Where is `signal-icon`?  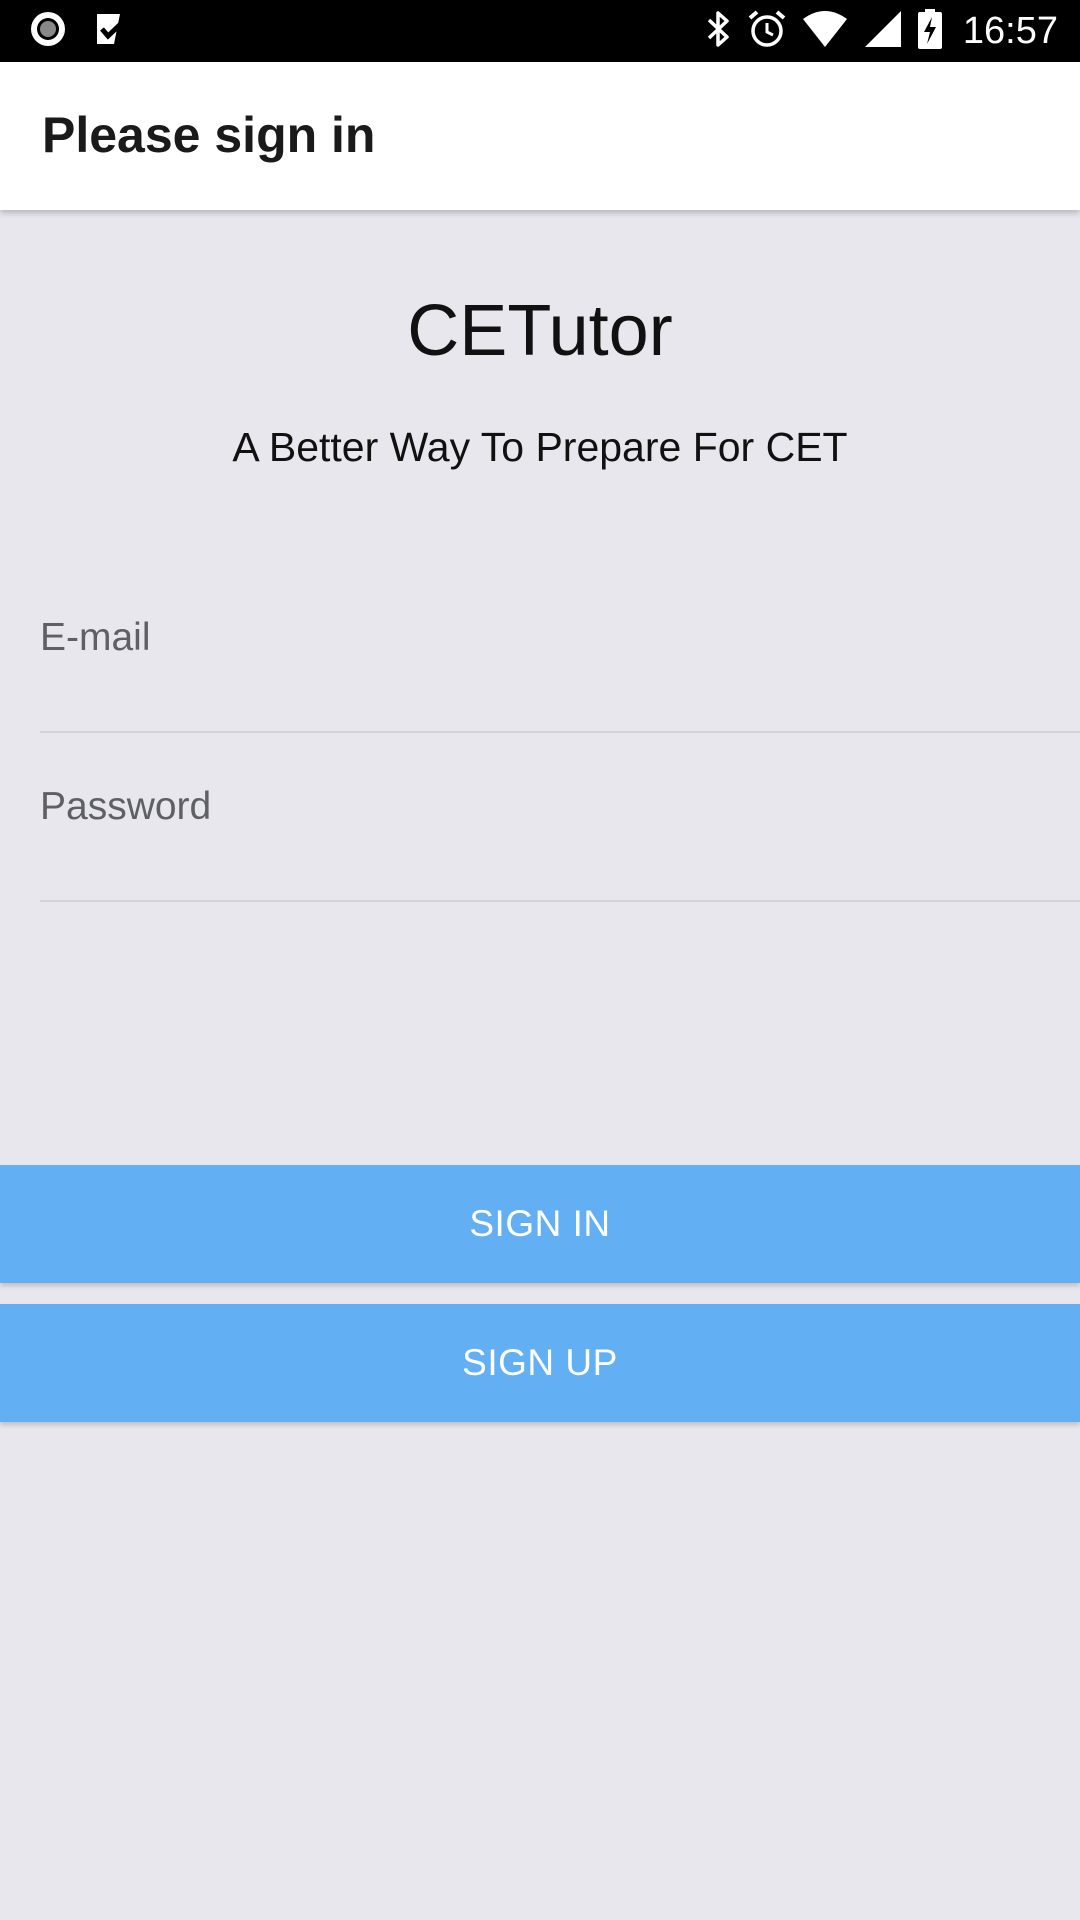
signal-icon is located at coordinates (883, 31).